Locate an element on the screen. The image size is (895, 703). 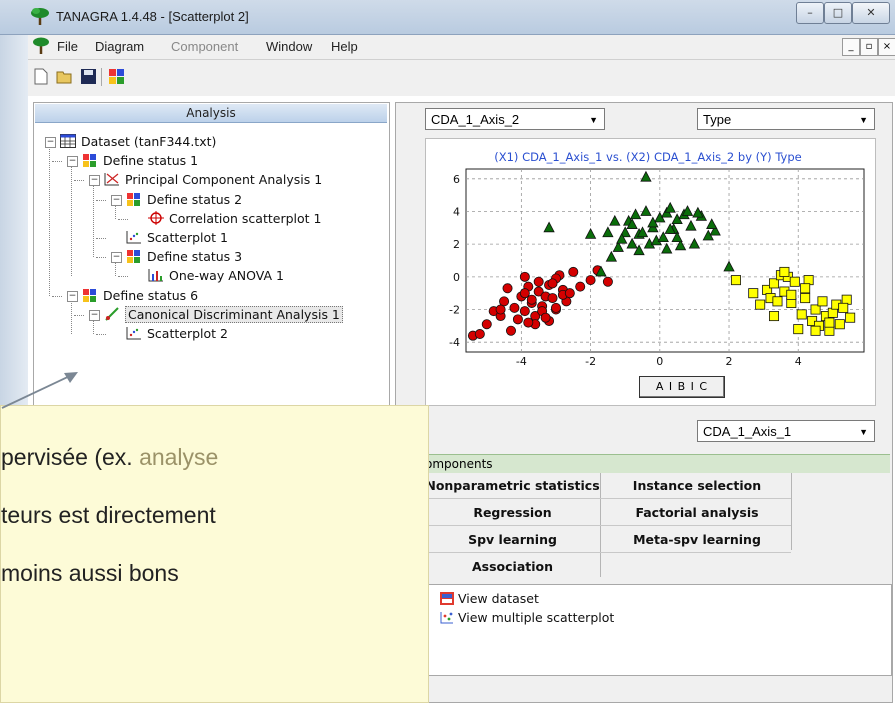
title-bar: TANAGRA 1.4.48 - [Scatterplot 2] – □ ✕ is located at coordinates (447, 17).